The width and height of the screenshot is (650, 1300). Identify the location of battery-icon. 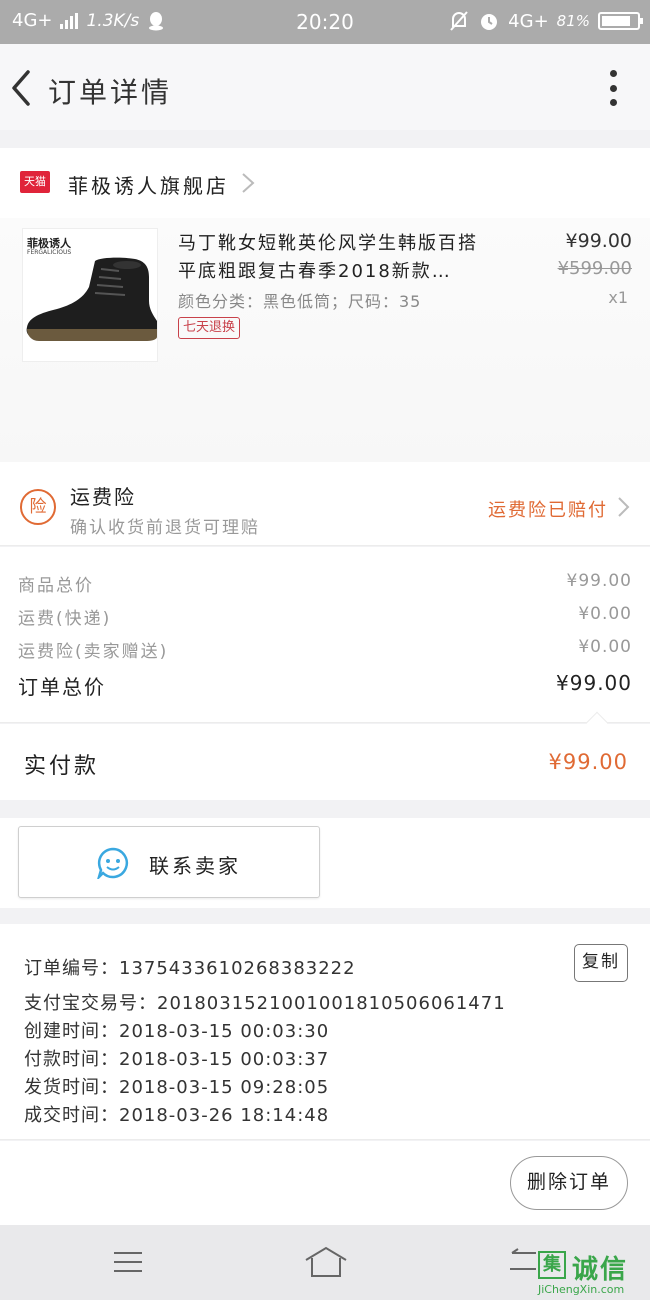
(620, 21).